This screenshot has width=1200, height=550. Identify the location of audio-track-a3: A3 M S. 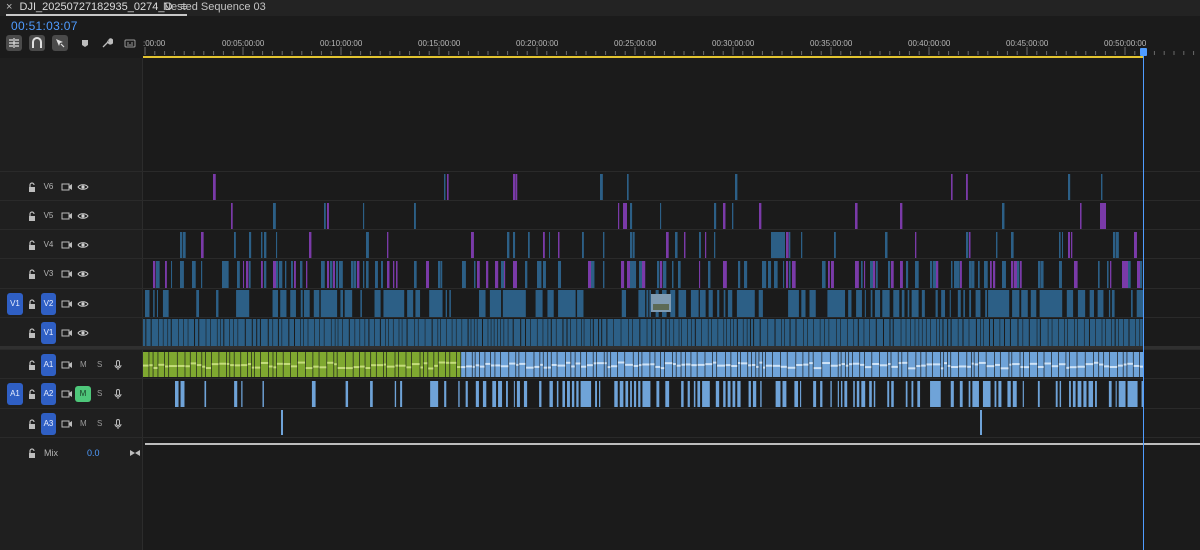
(600, 422).